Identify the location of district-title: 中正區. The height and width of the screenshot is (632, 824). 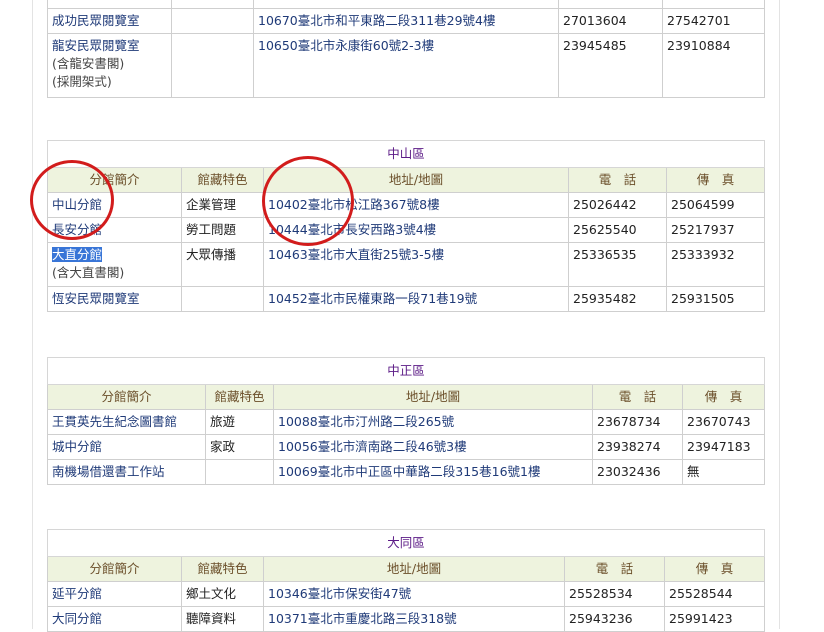
(406, 371).